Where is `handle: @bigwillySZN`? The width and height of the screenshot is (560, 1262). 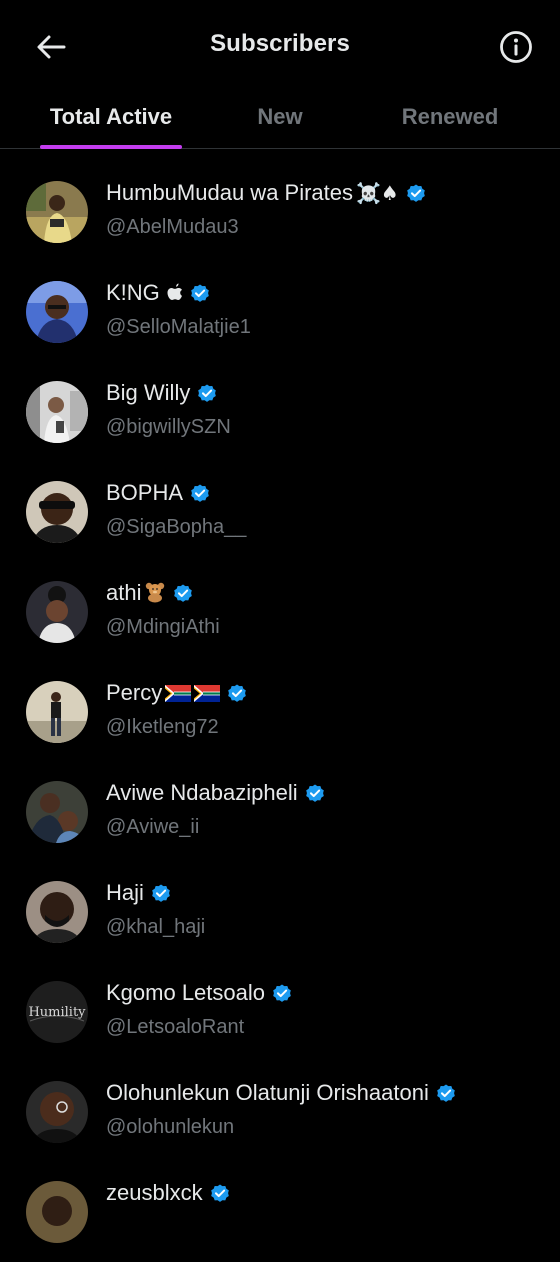
handle: @bigwillySZN is located at coordinates (168, 427).